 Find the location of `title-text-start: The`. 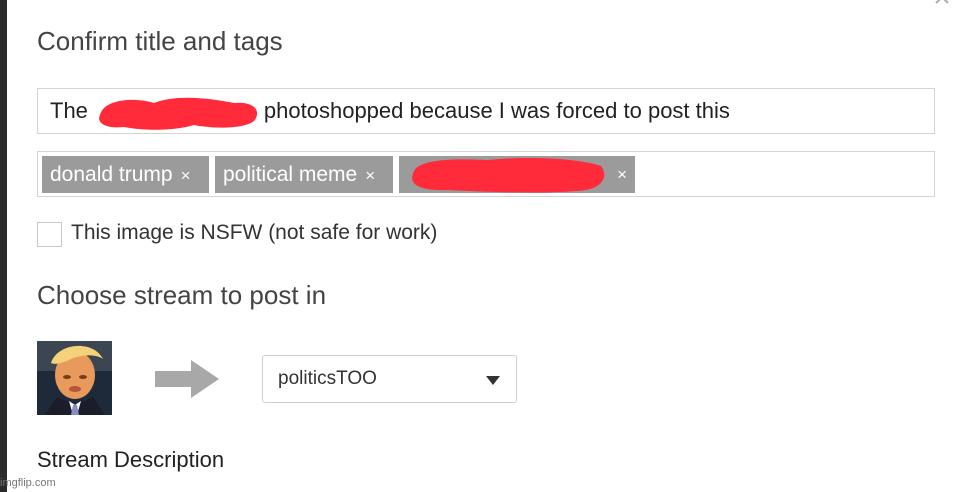

title-text-start: The is located at coordinates (69, 110).